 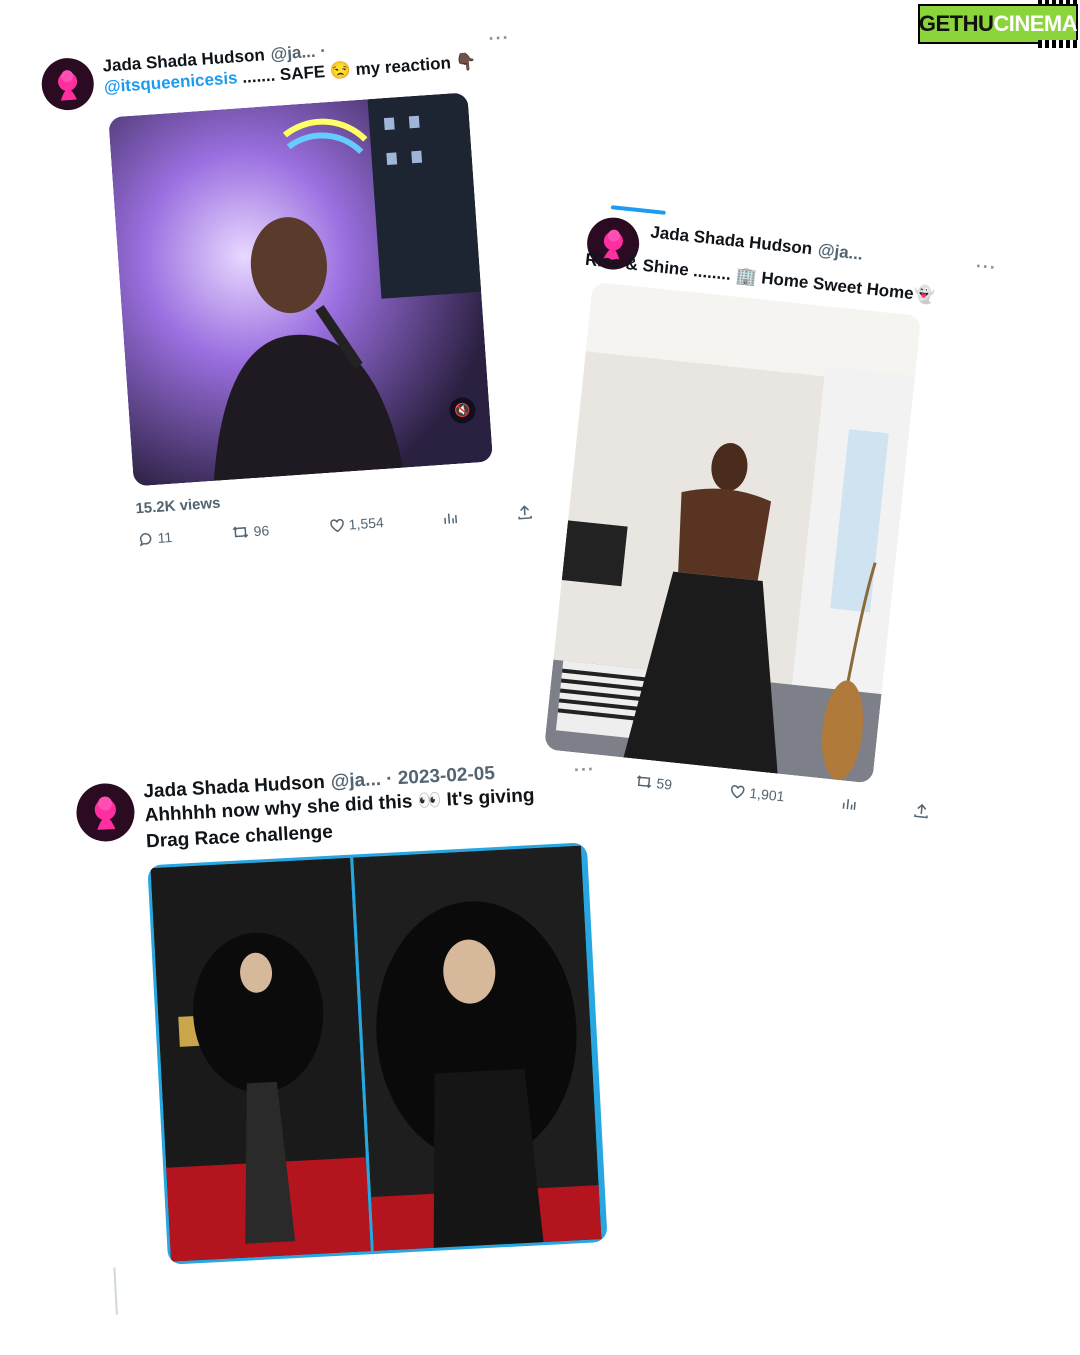 I want to click on watermark-text-1: GETHU, so click(x=956, y=23).